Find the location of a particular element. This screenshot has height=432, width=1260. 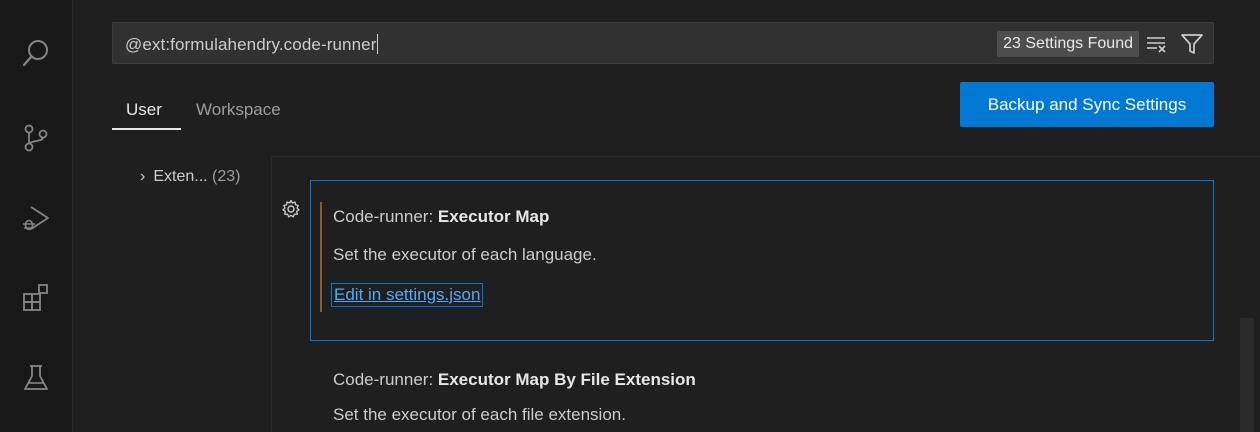

extensions-icon is located at coordinates (36, 298).